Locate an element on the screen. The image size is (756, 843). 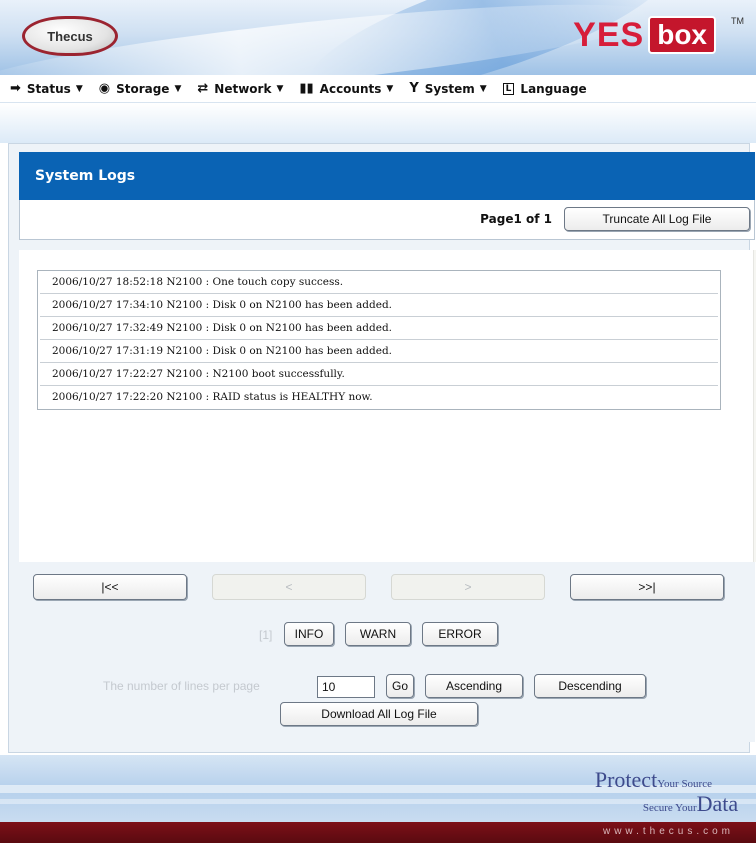
network-arrows-icon: ⇄ is located at coordinates (203, 88).